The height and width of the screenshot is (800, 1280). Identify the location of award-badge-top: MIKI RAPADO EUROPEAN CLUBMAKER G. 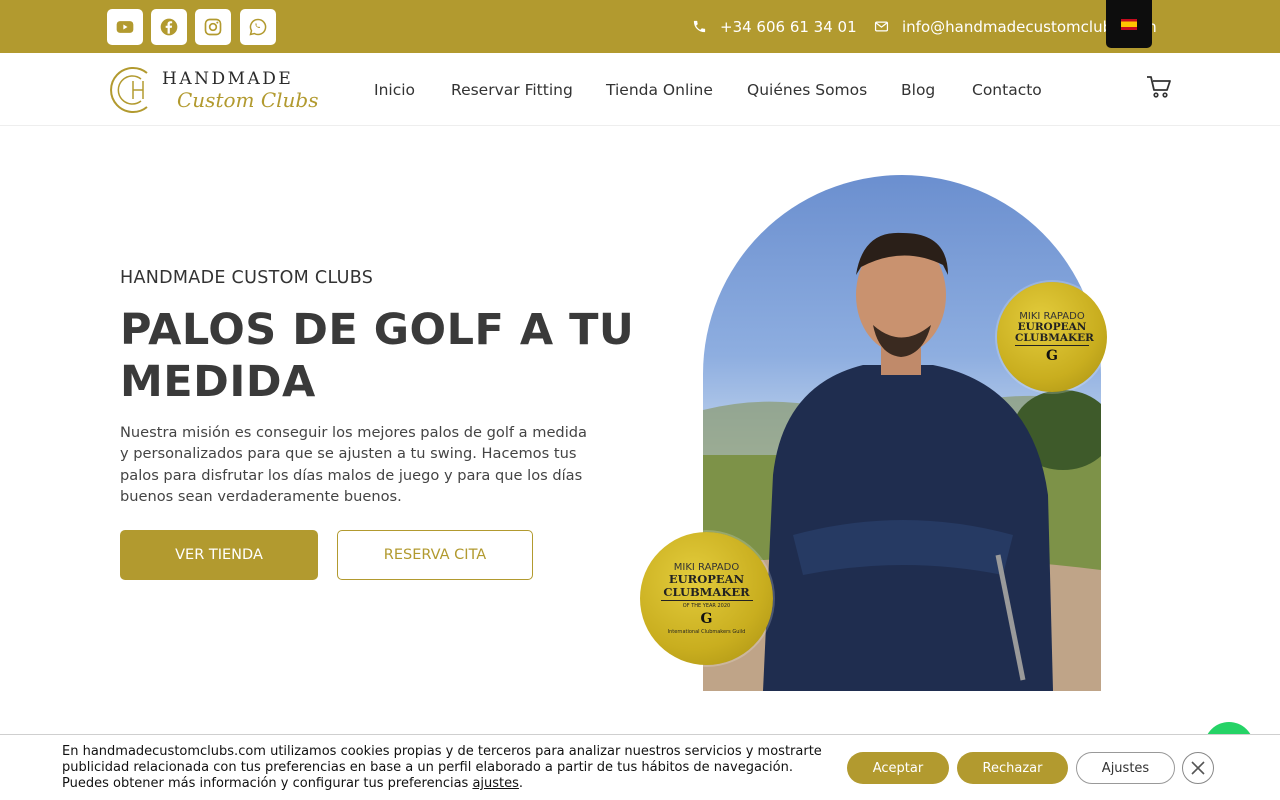
(1052, 337).